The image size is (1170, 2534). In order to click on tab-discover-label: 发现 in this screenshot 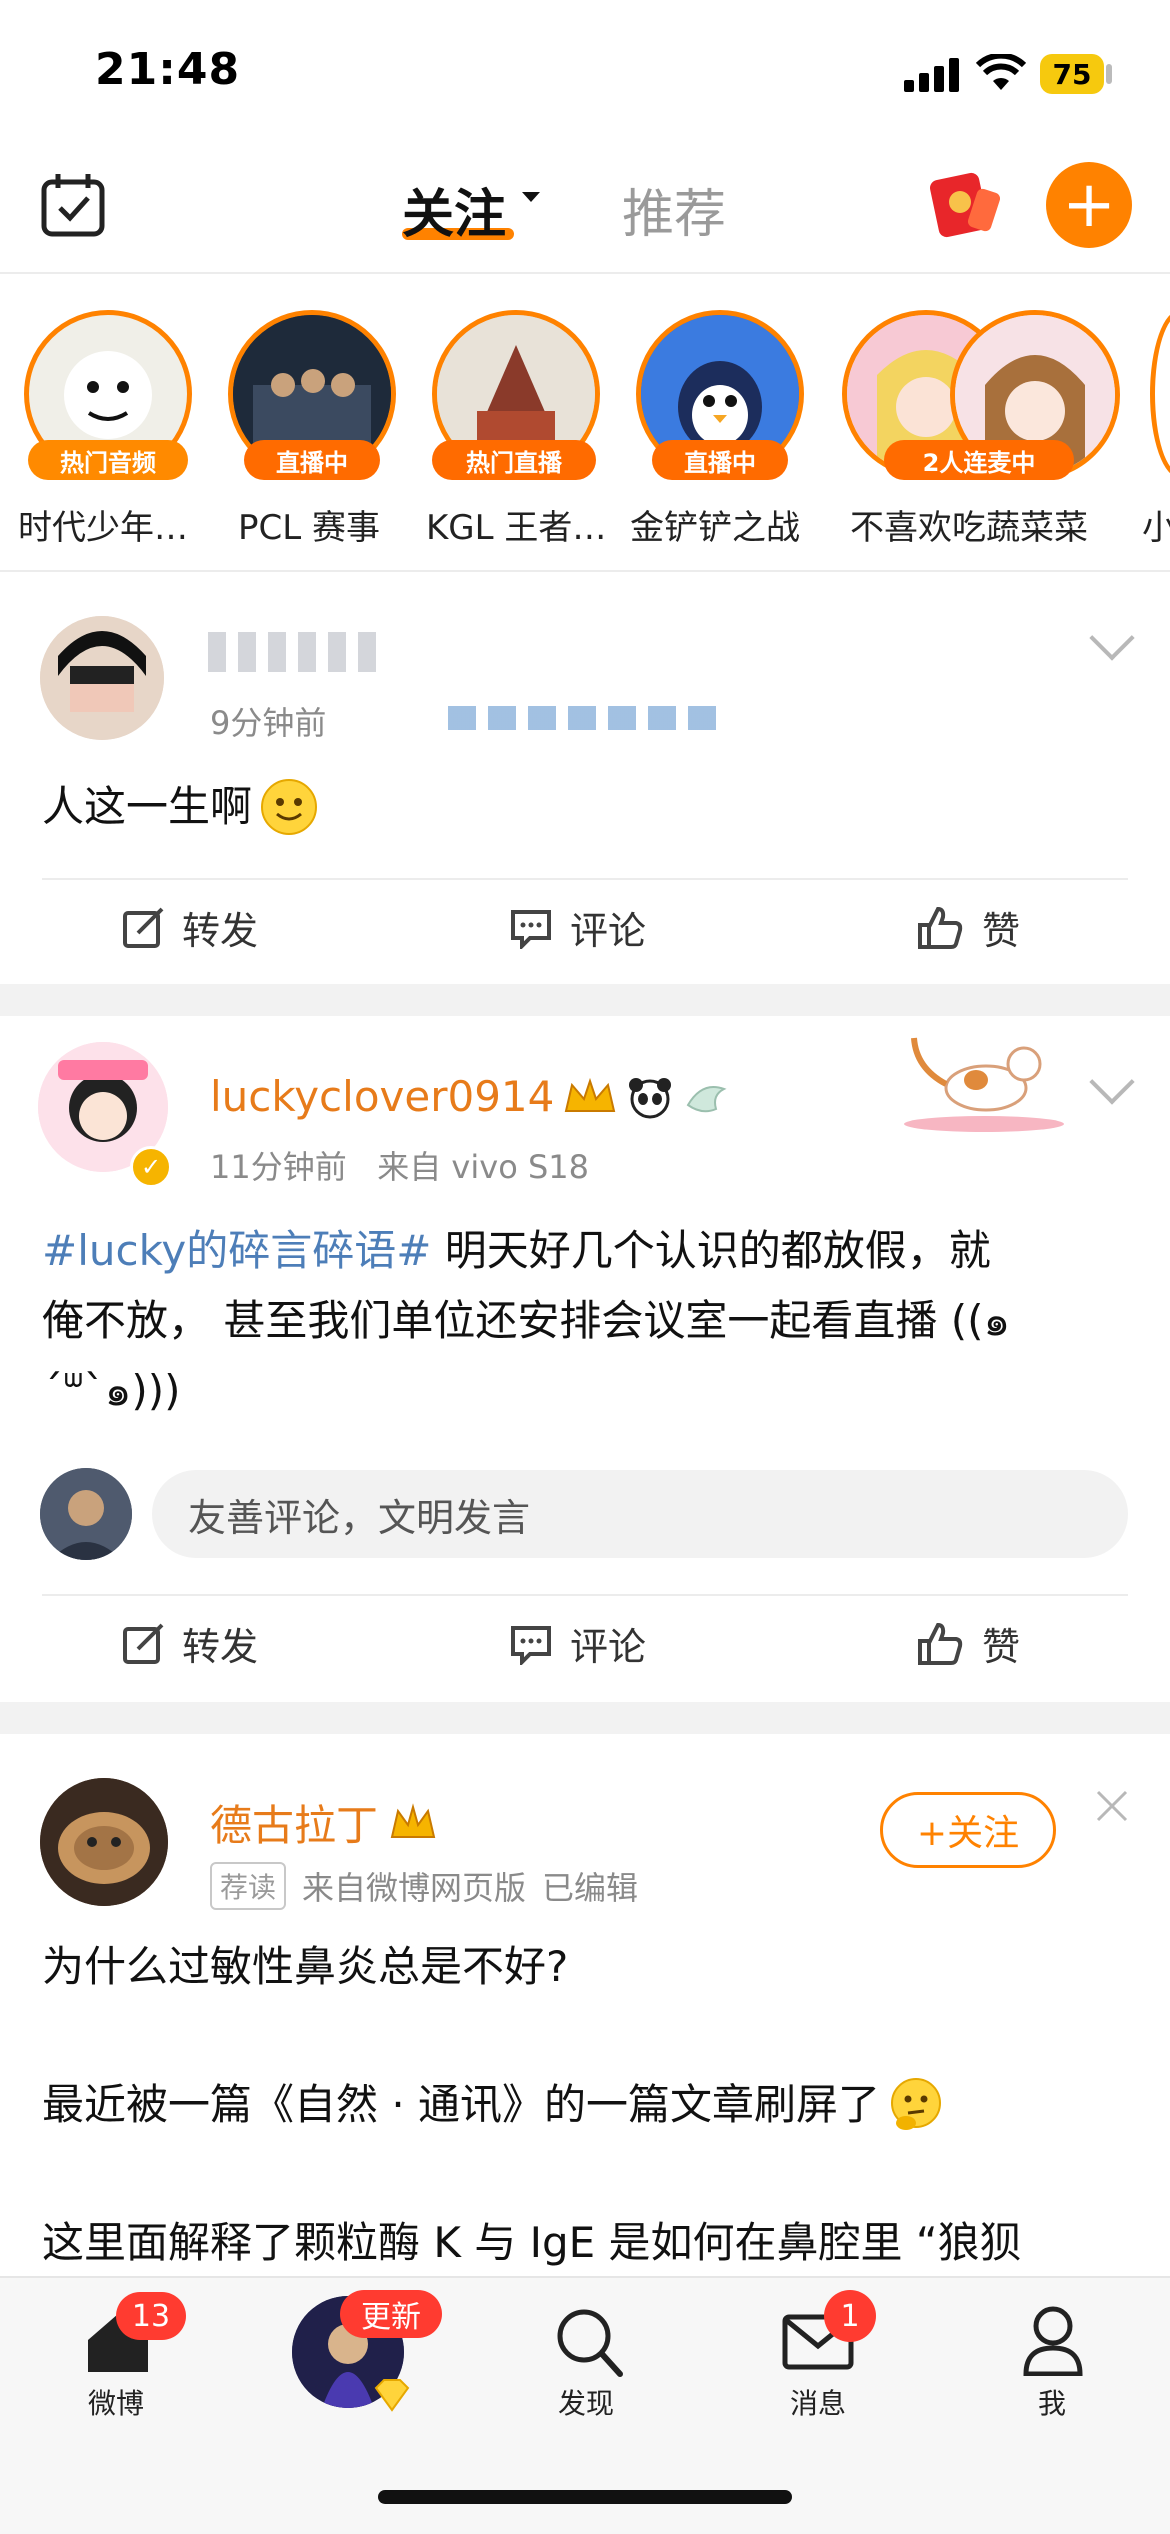, I will do `click(585, 2403)`.